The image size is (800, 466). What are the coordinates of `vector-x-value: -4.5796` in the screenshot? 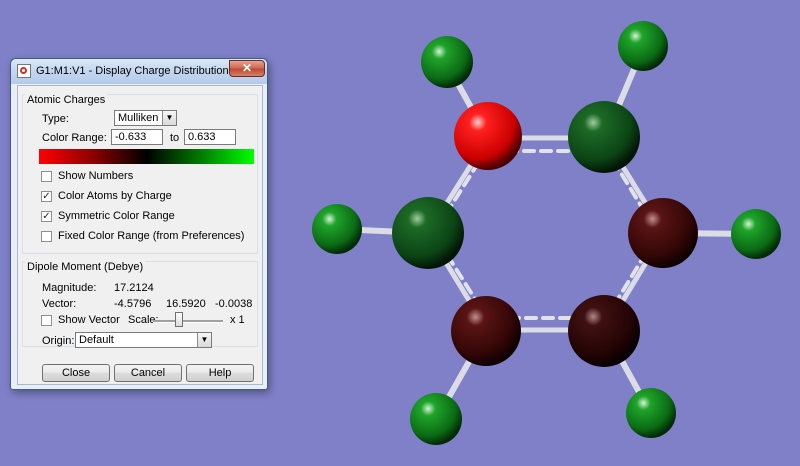 It's located at (133, 304).